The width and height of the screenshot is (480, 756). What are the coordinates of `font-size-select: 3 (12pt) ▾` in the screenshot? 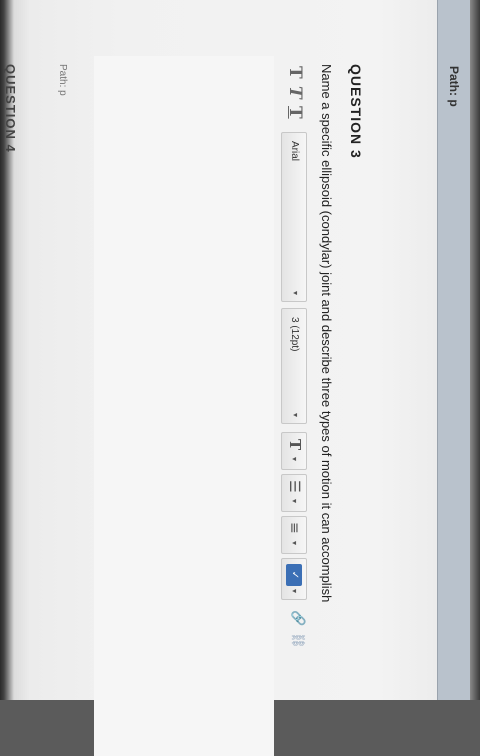 It's located at (294, 366).